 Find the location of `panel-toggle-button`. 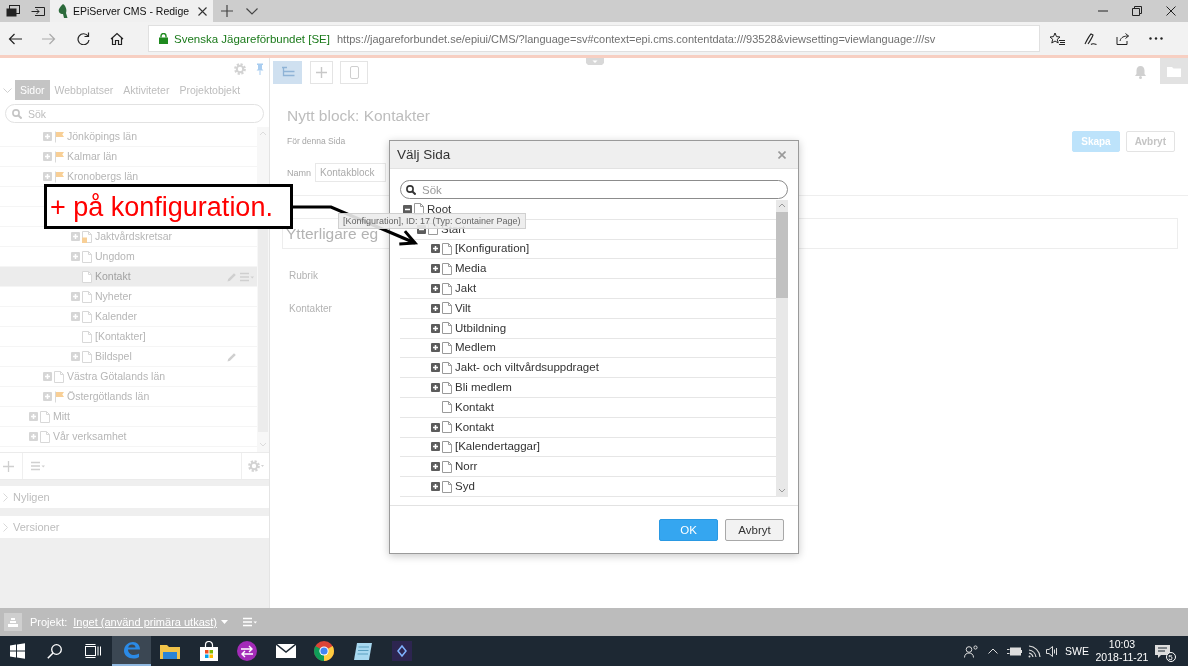

panel-toggle-button is located at coordinates (1174, 71).